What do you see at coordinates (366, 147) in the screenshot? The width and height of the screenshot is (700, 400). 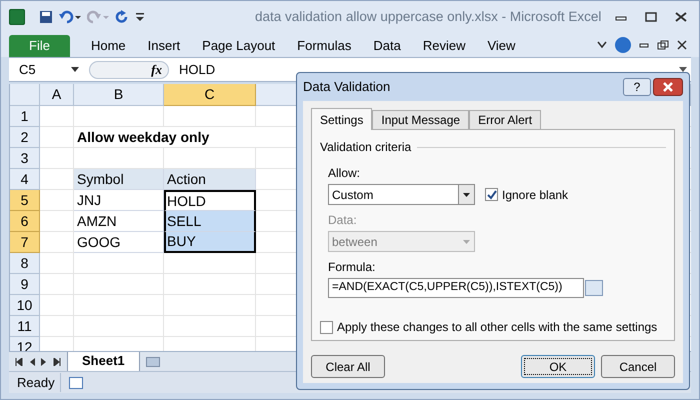 I see `section-label: Validation criteria` at bounding box center [366, 147].